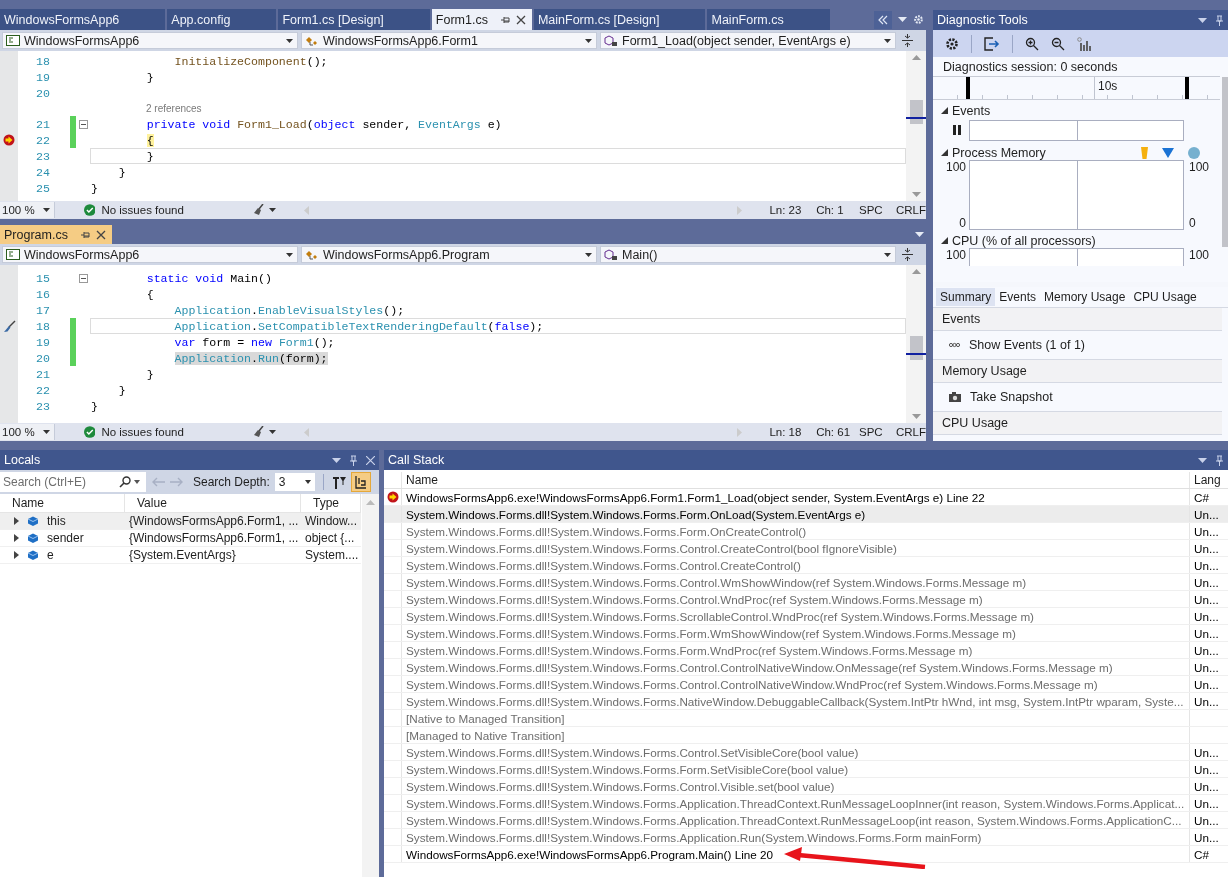 Image resolution: width=1228 pixels, height=877 pixels. What do you see at coordinates (1032, 43) in the screenshot?
I see `zoom-in-icon` at bounding box center [1032, 43].